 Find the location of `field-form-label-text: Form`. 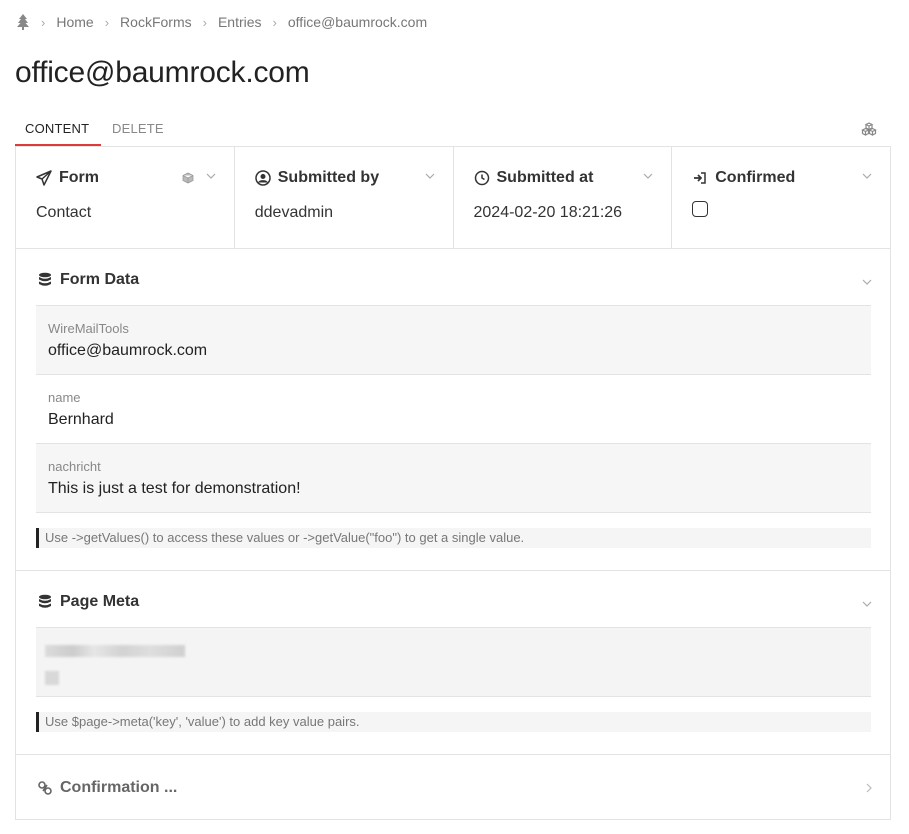

field-form-label-text: Form is located at coordinates (79, 177).